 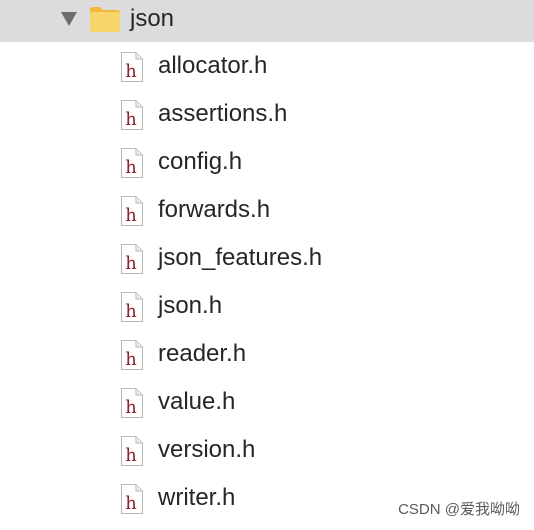 I want to click on file-row: h value.h, so click(x=267, y=403).